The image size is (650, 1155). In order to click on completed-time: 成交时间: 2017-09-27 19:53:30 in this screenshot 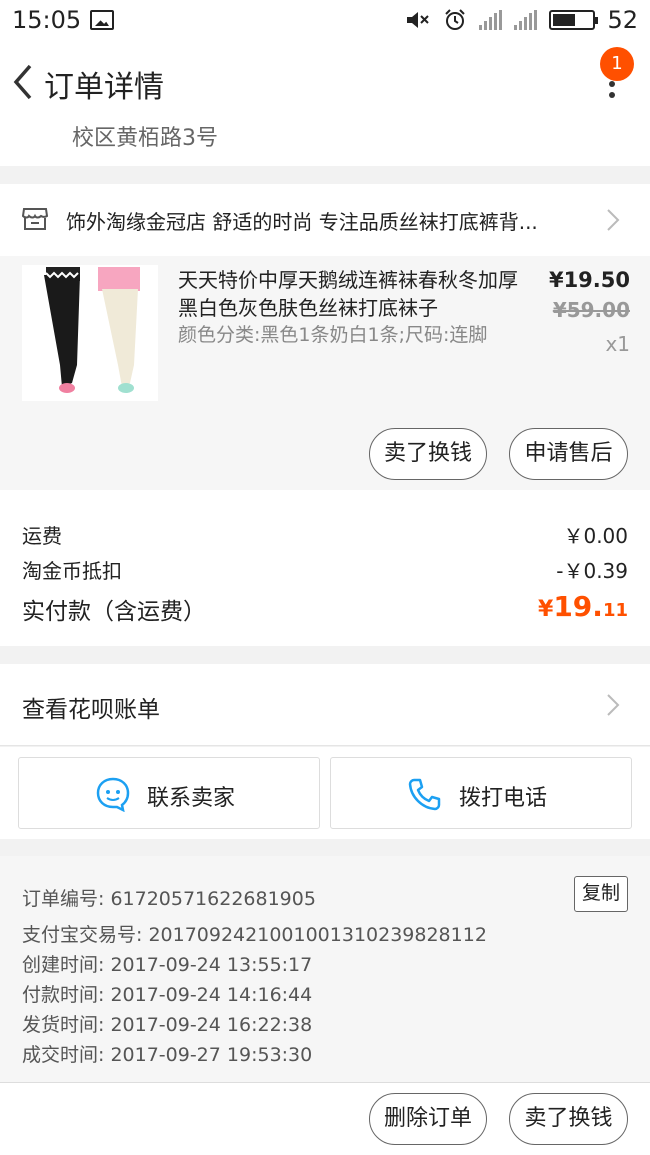, I will do `click(167, 1055)`.